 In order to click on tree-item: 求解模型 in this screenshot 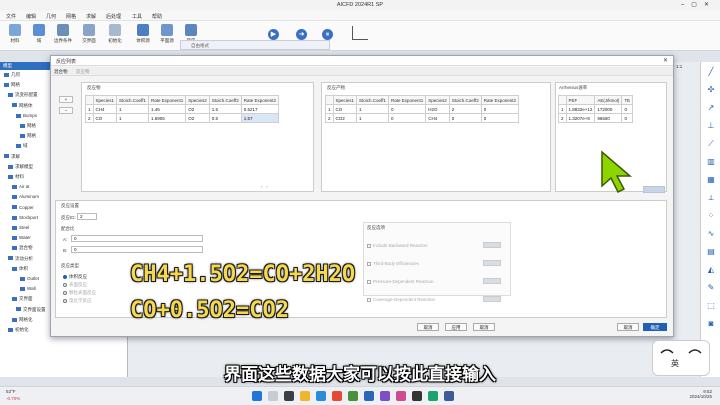, I will do `click(20, 167)`.